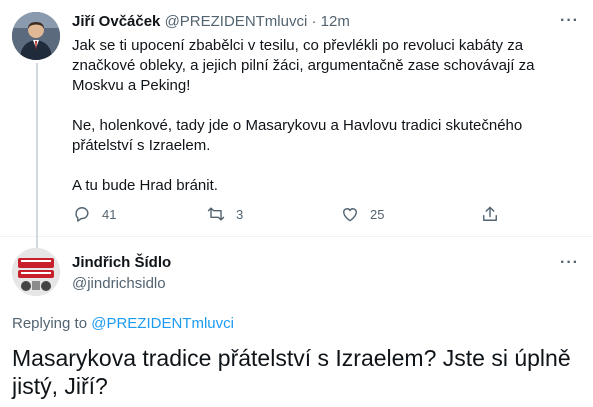 Image resolution: width=593 pixels, height=407 pixels. Describe the element at coordinates (292, 215) in the screenshot. I see `tweet-actions: 41 3 25` at that location.